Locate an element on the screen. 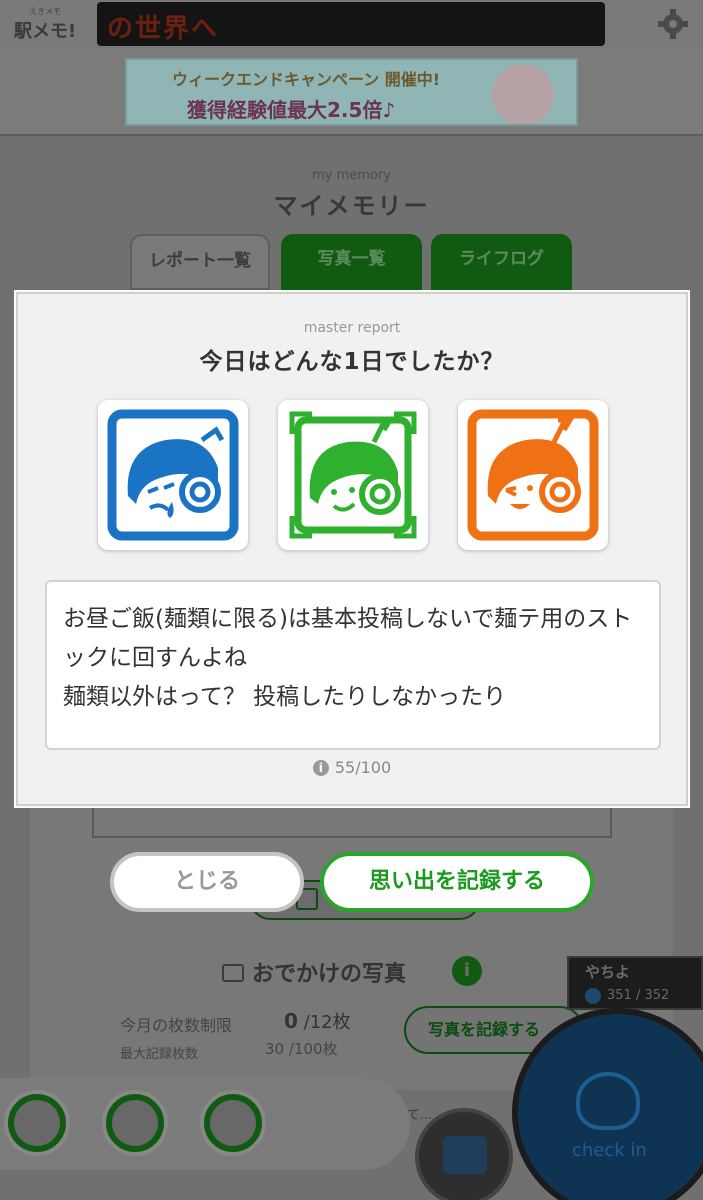 The width and height of the screenshot is (703, 1200). app-logo: えきメモ 駅メモ! is located at coordinates (45, 24).